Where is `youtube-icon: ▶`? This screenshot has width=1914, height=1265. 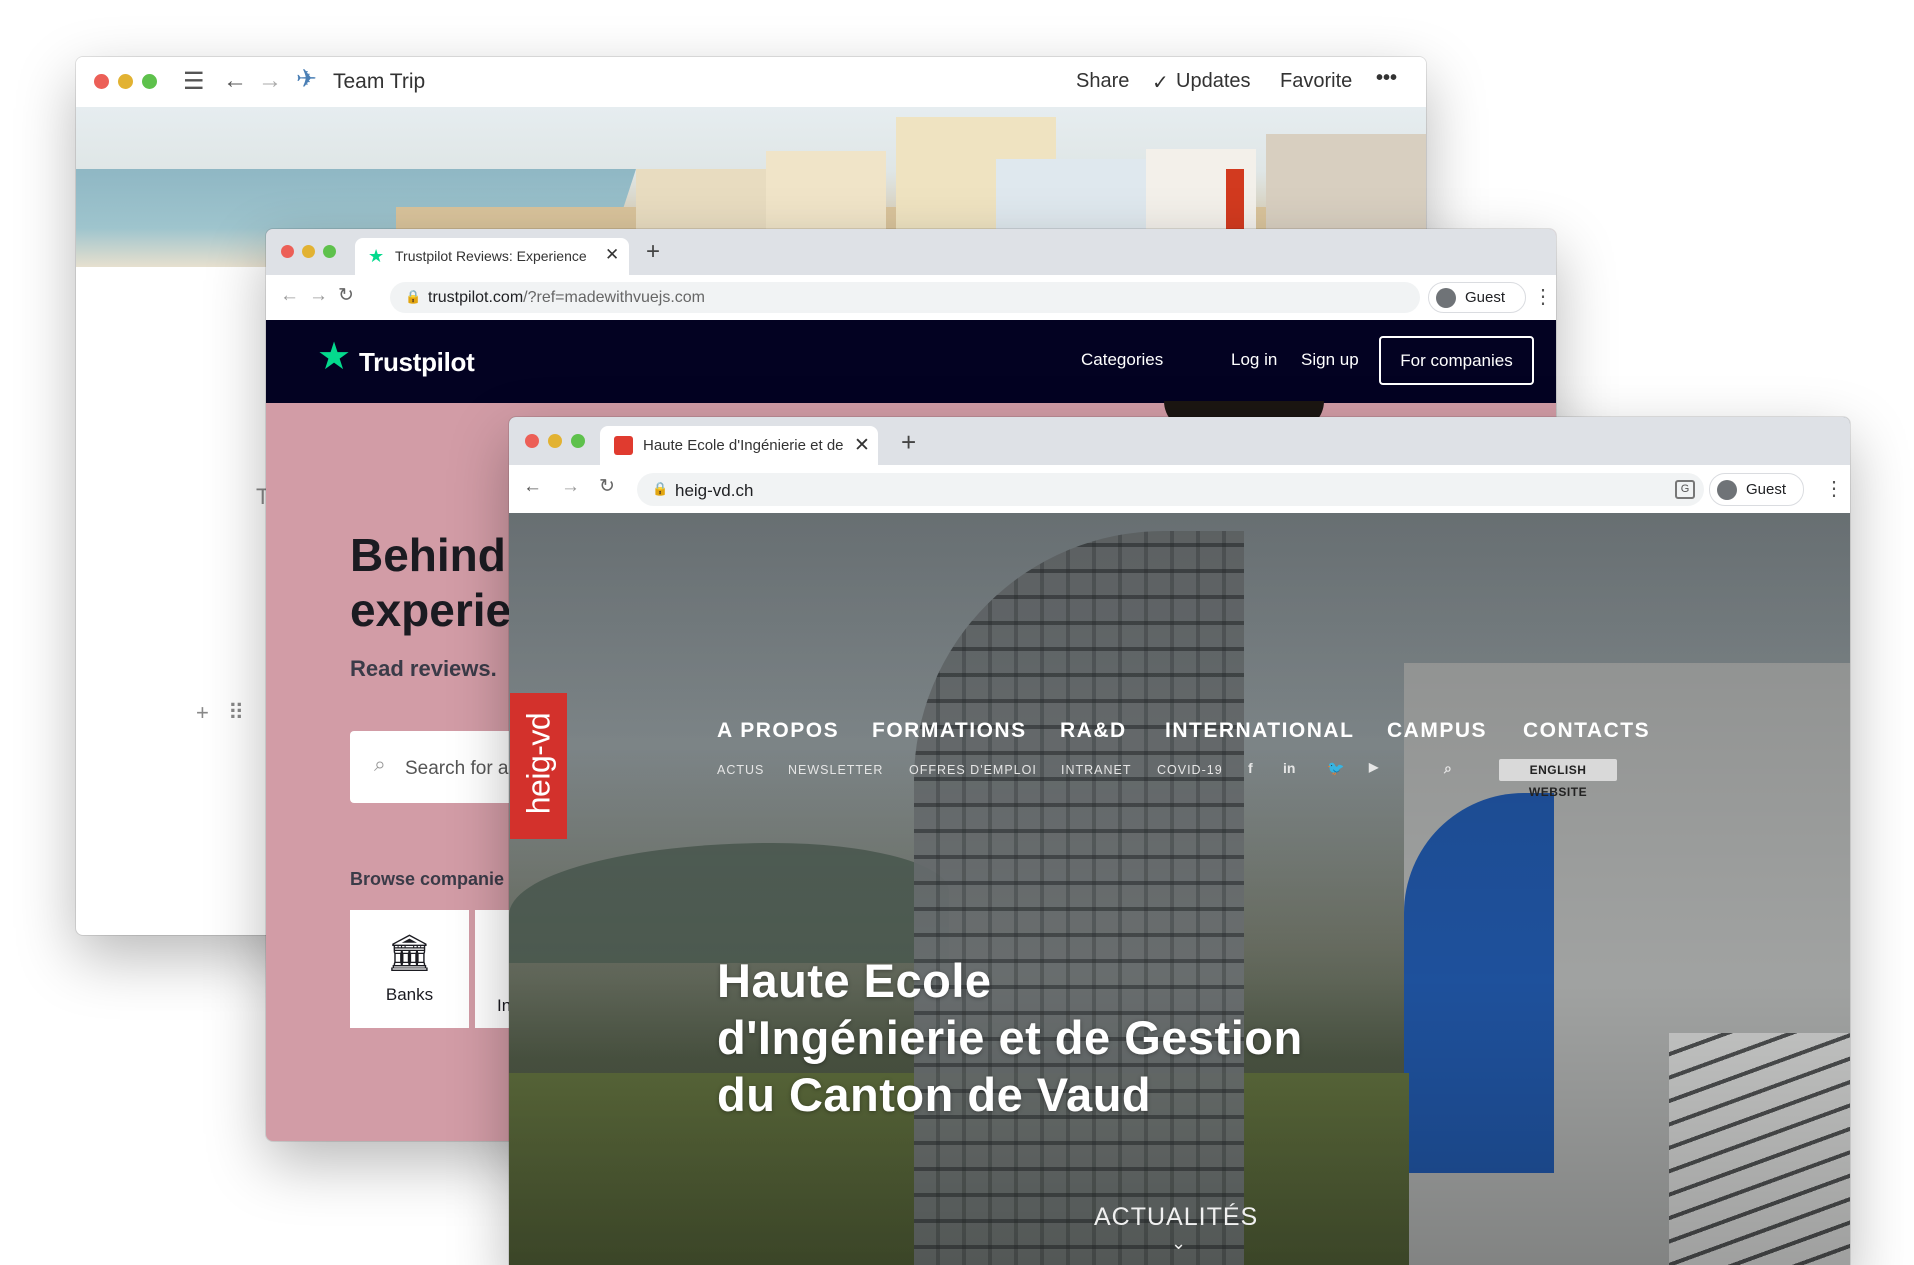
youtube-icon: ▶ is located at coordinates (1373, 767).